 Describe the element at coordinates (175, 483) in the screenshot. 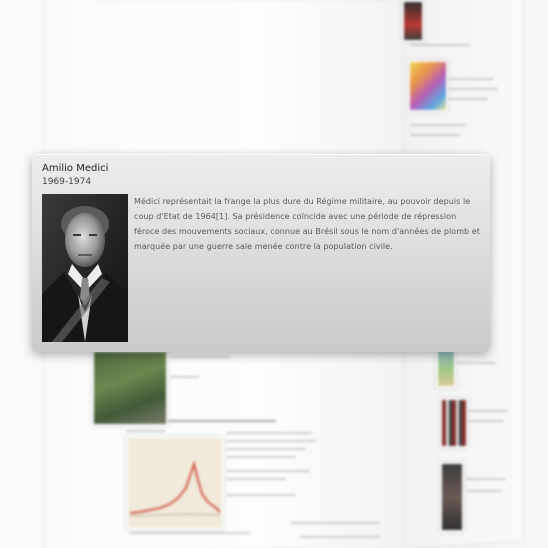

I see `background-chart-image` at that location.